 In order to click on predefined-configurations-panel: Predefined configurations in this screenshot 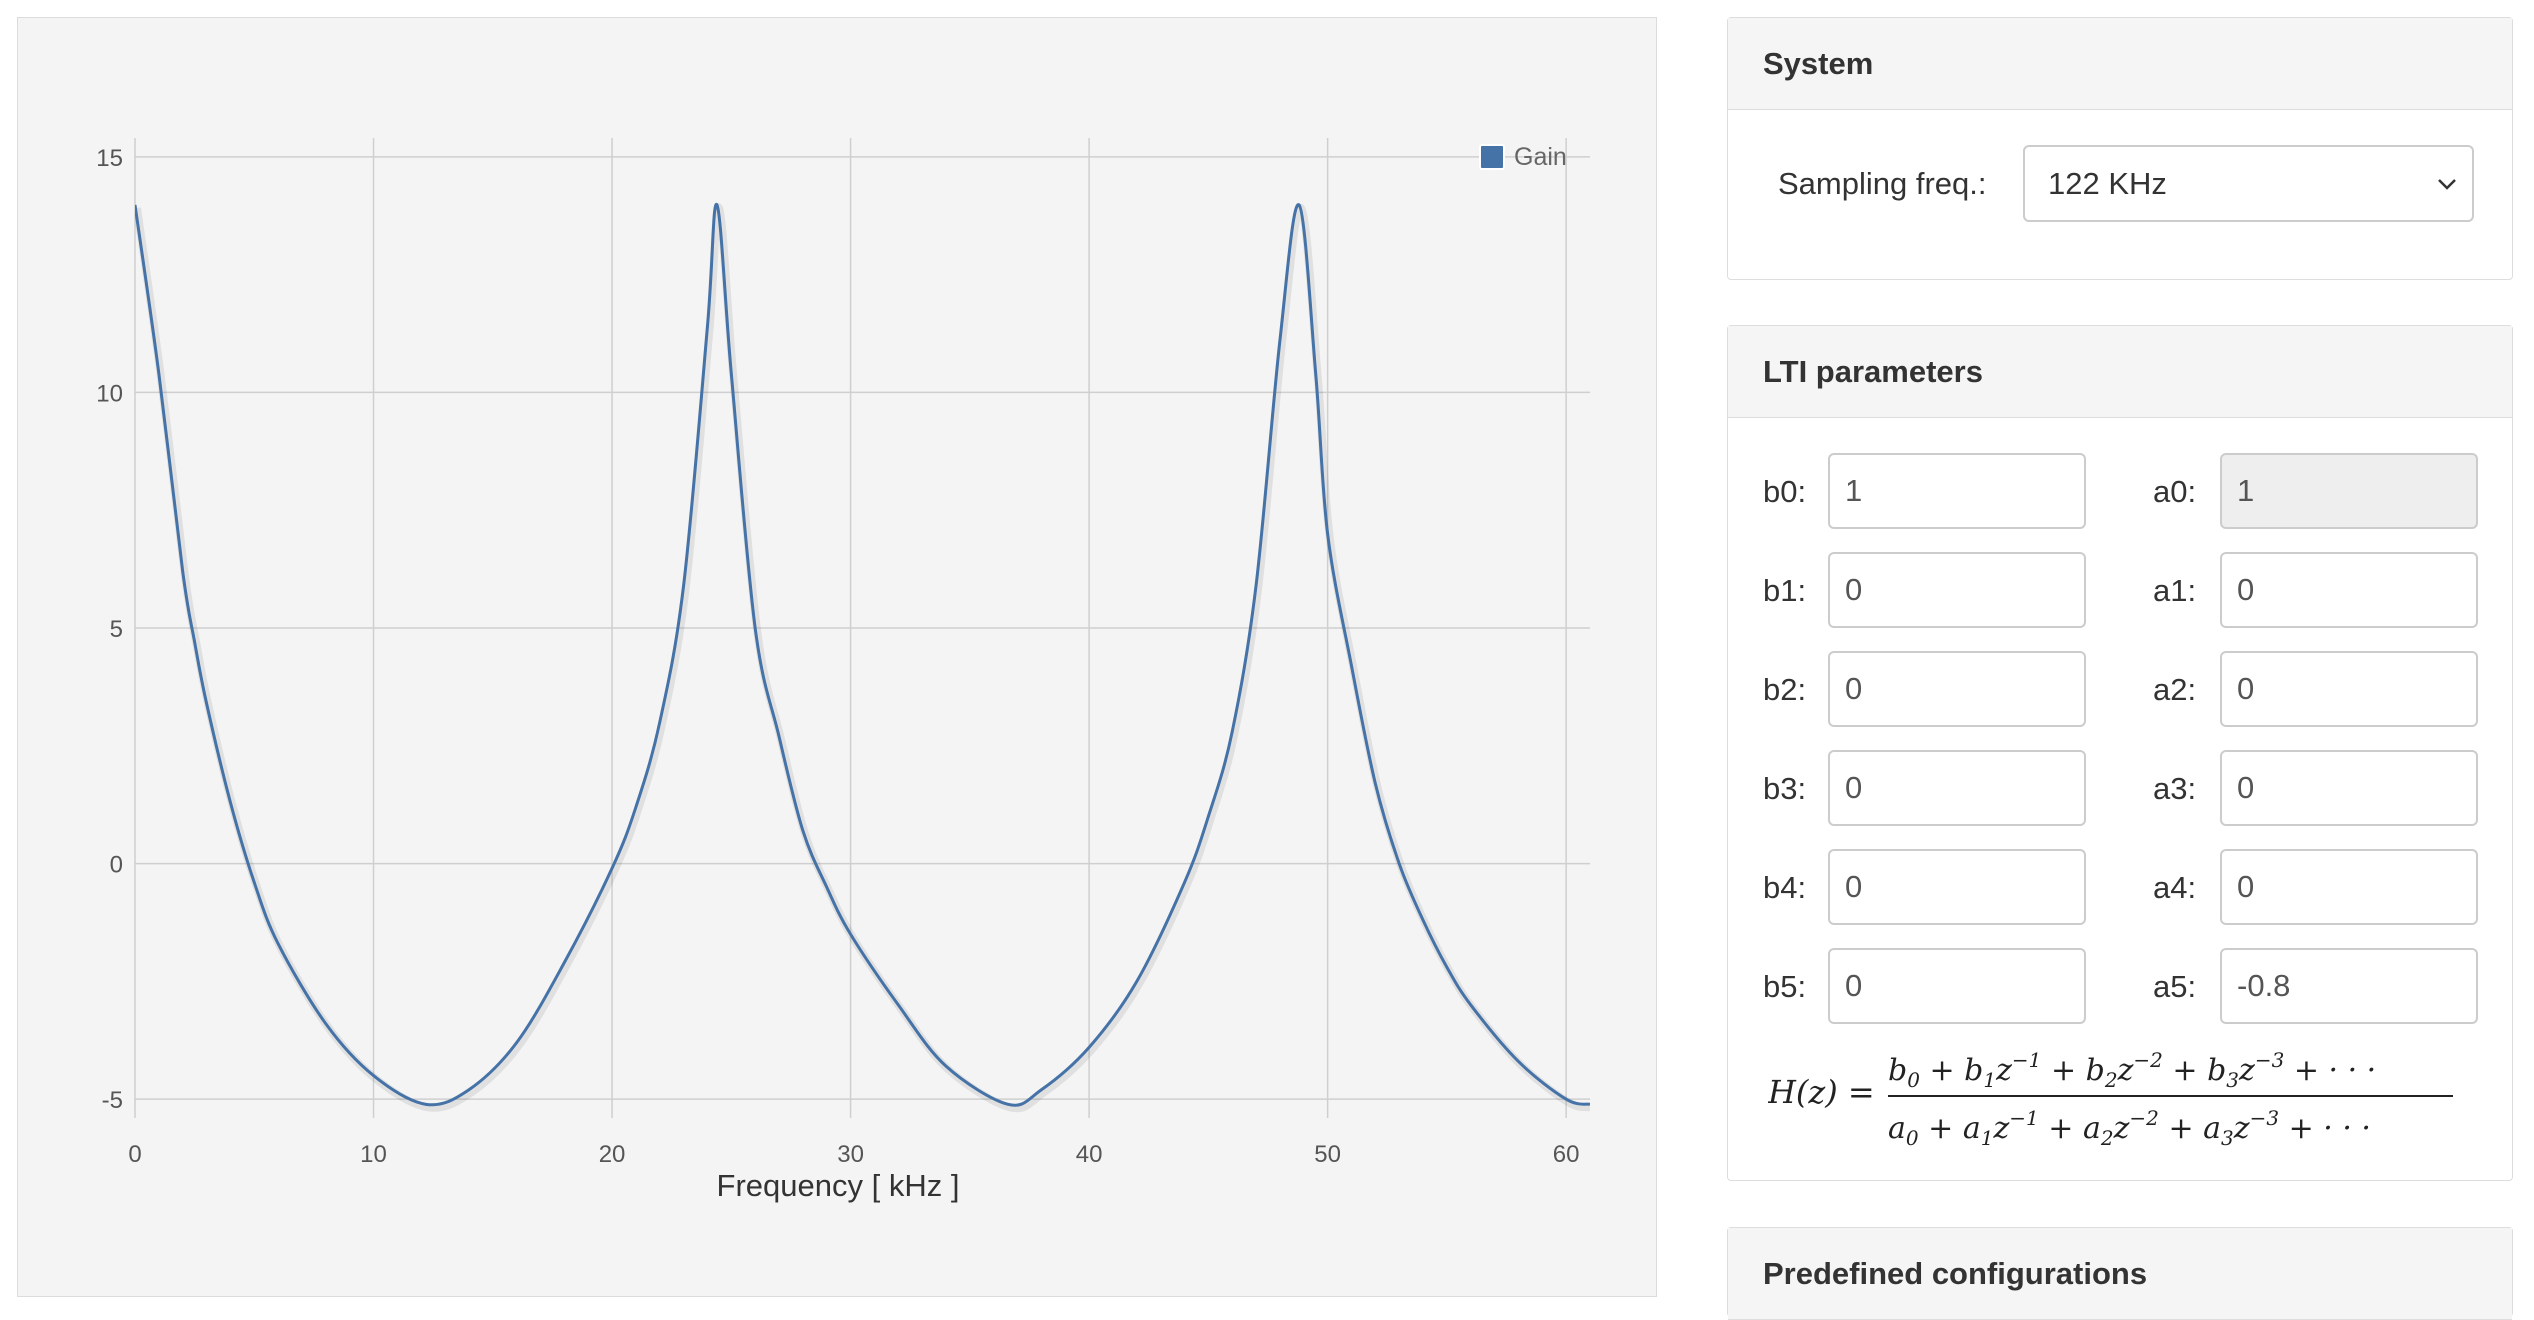, I will do `click(2120, 1273)`.